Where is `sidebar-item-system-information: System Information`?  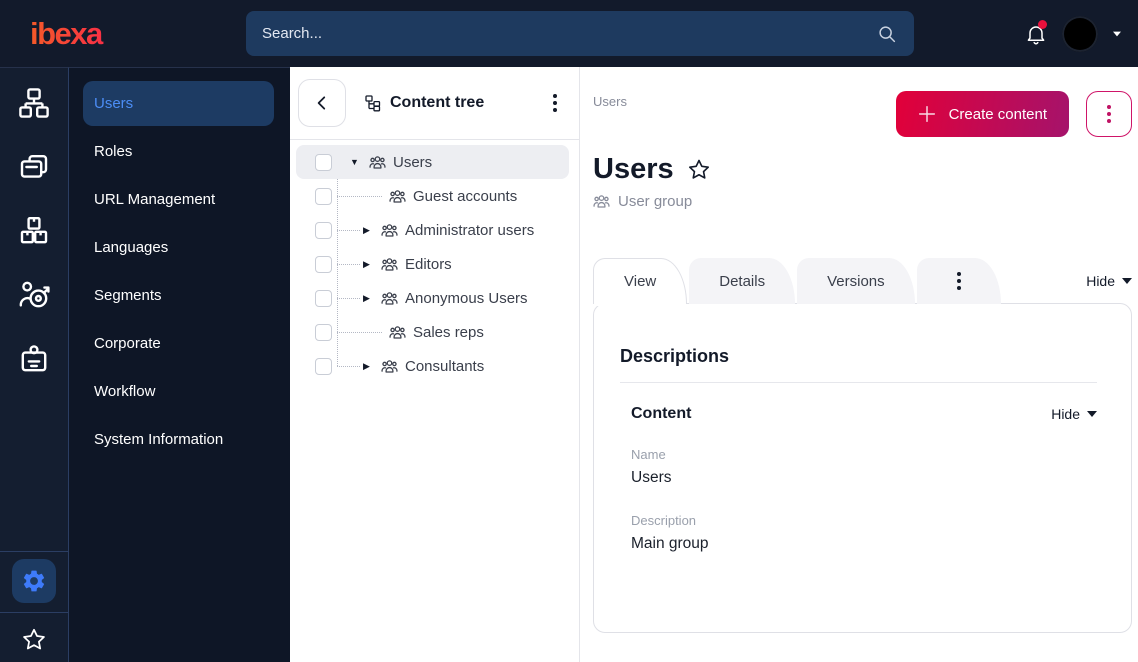 sidebar-item-system-information: System Information is located at coordinates (178, 439).